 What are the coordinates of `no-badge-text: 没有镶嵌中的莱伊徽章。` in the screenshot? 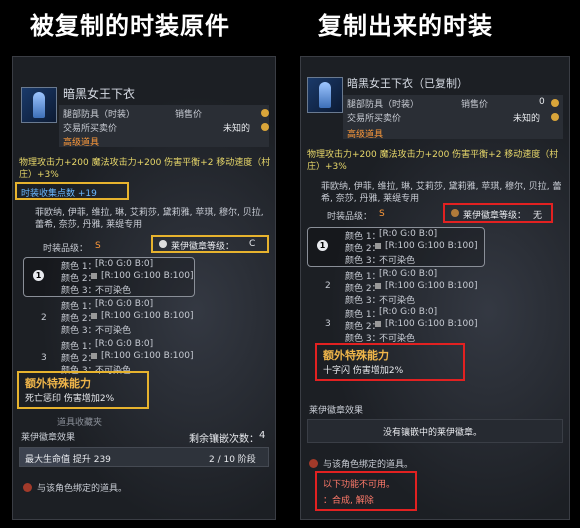 It's located at (433, 433).